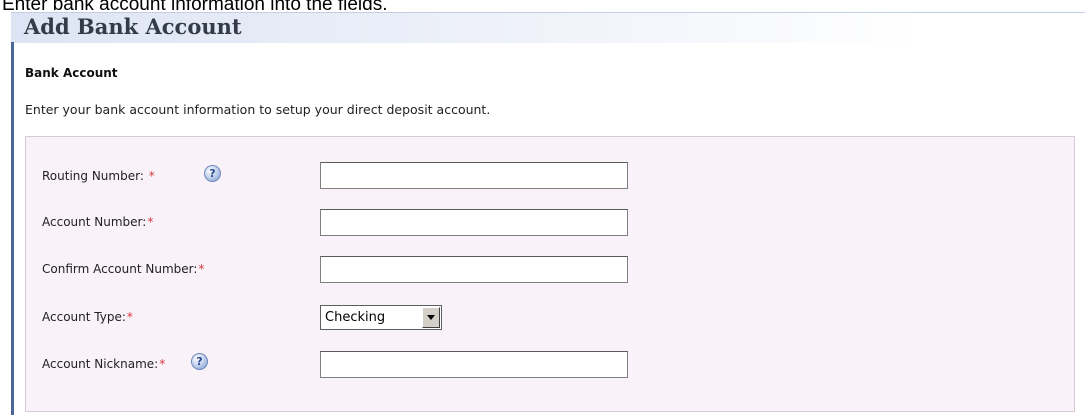 This screenshot has height=415, width=1085. I want to click on account-type-label: Account Type:*, so click(87, 317).